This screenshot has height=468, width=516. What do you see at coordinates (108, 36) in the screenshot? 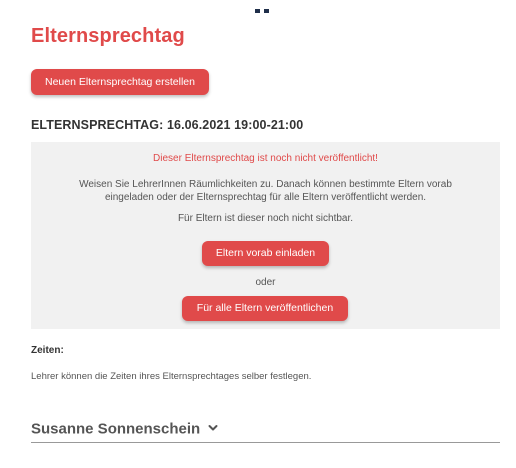
I see `page-title: Elternsprechtag` at bounding box center [108, 36].